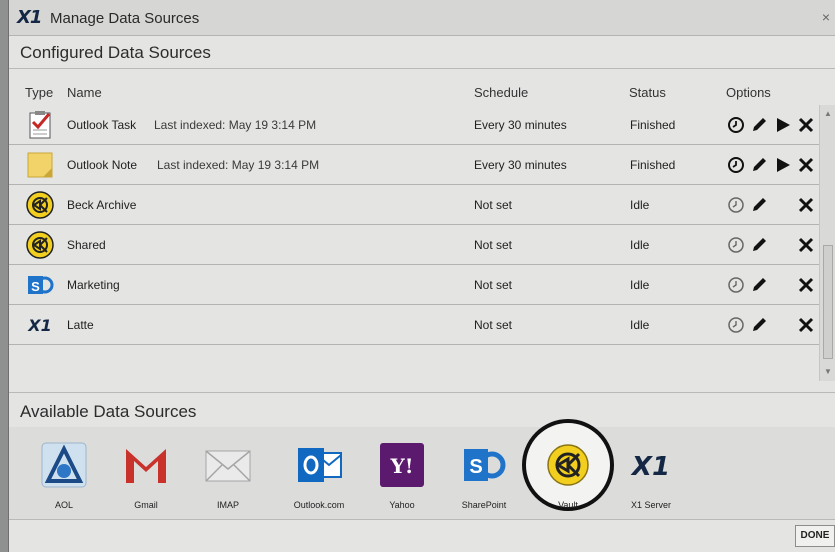  I want to click on source-tile-aol: AOL, so click(64, 475).